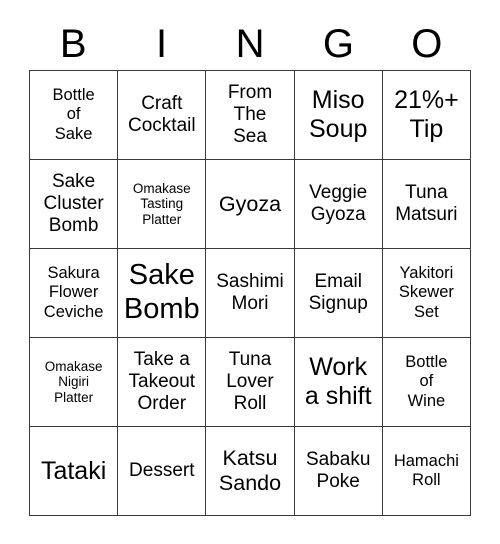 This screenshot has height=544, width=500. I want to click on bingo-header-letter-o: O, so click(427, 44).